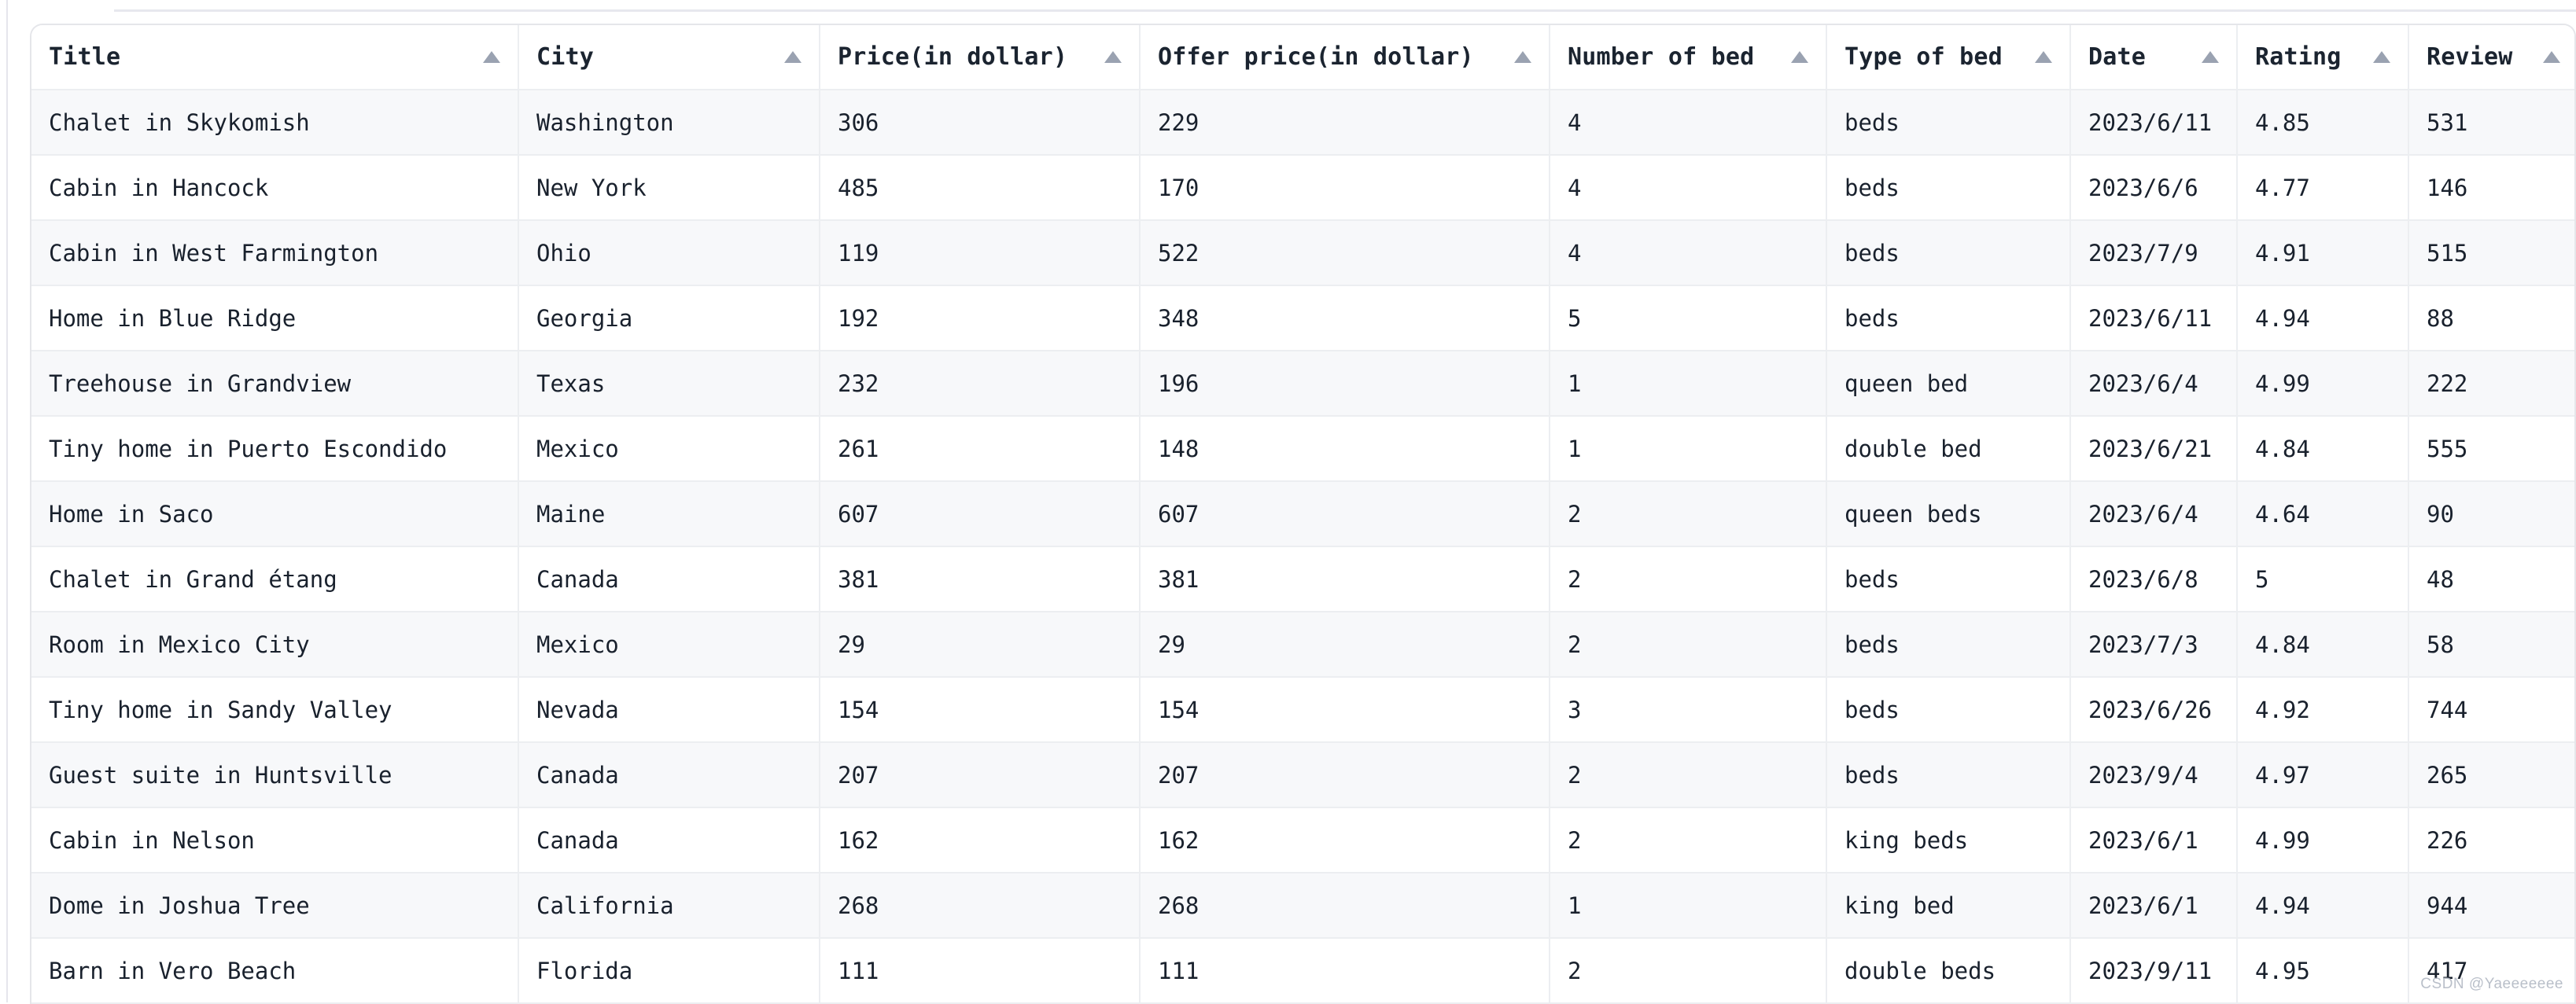  I want to click on column-header-label: Rating, so click(2298, 57).